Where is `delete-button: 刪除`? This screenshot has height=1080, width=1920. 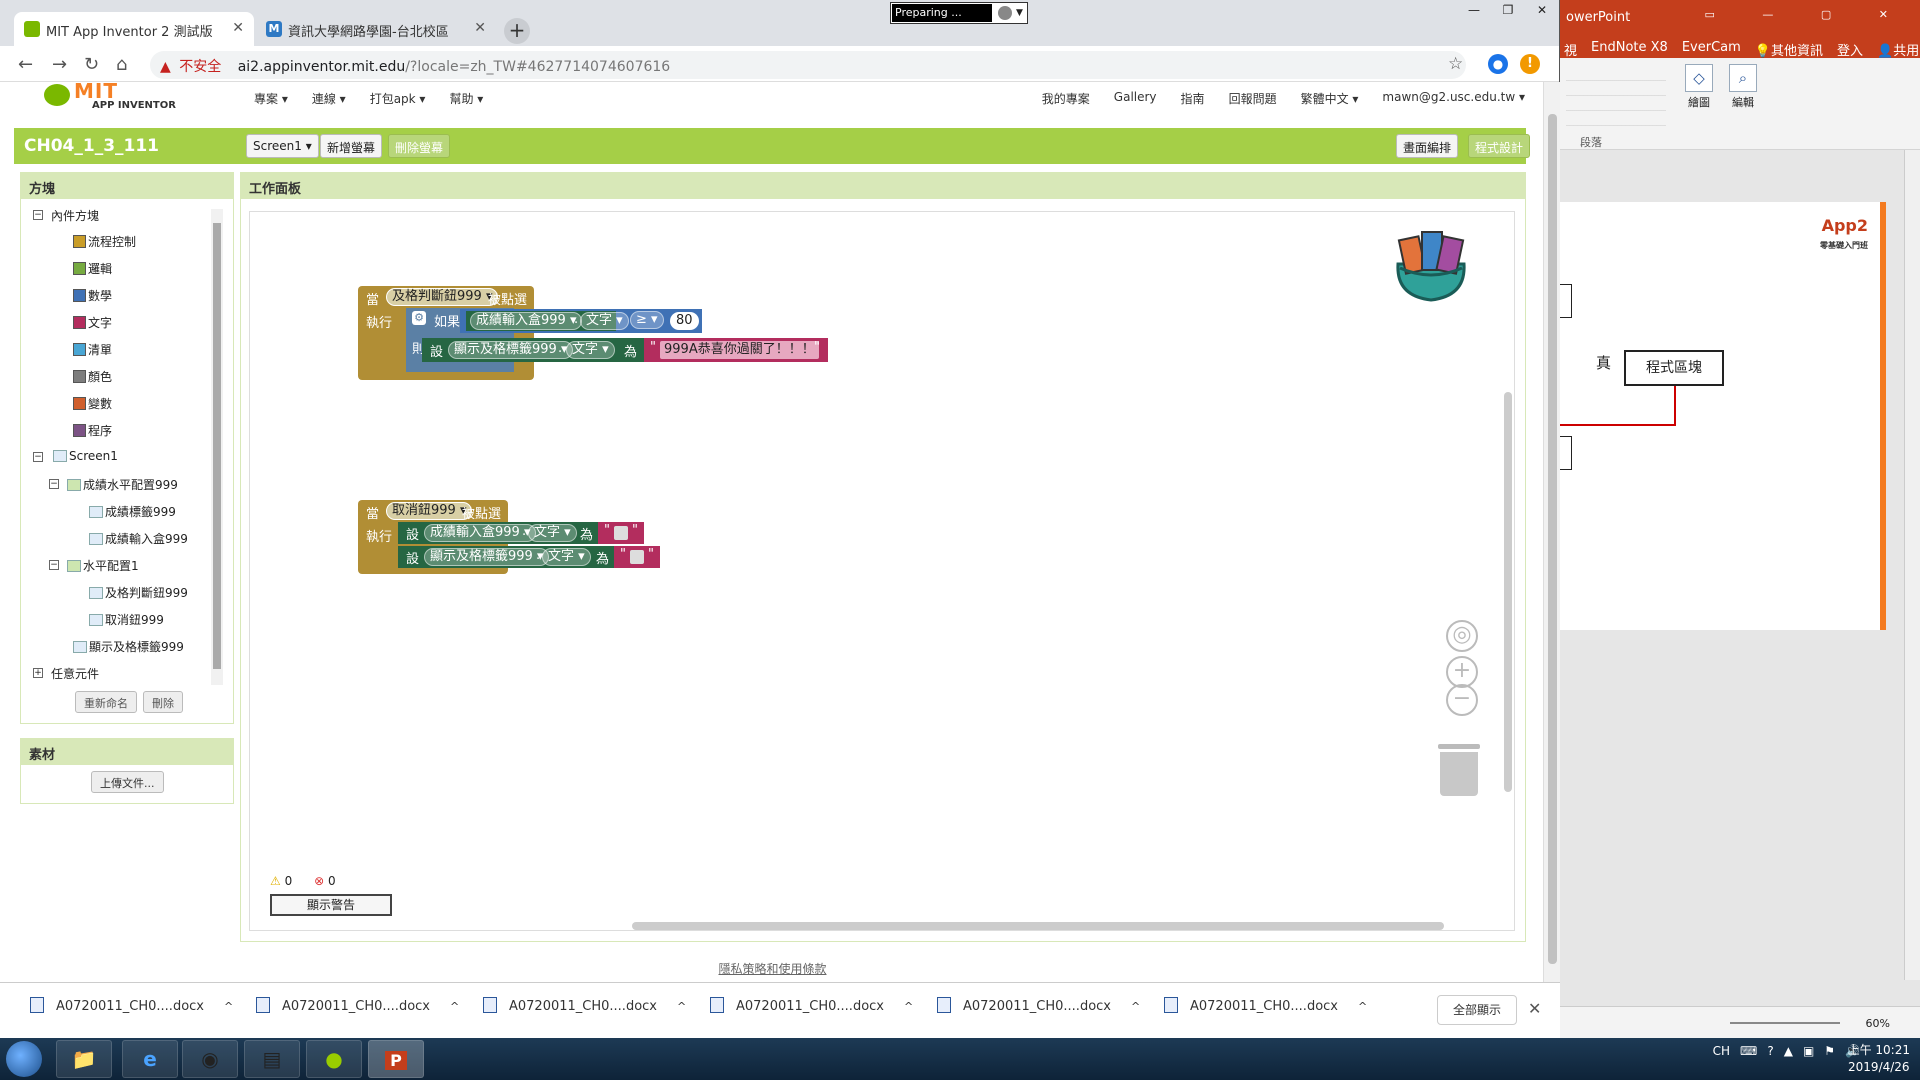 delete-button: 刪除 is located at coordinates (163, 702).